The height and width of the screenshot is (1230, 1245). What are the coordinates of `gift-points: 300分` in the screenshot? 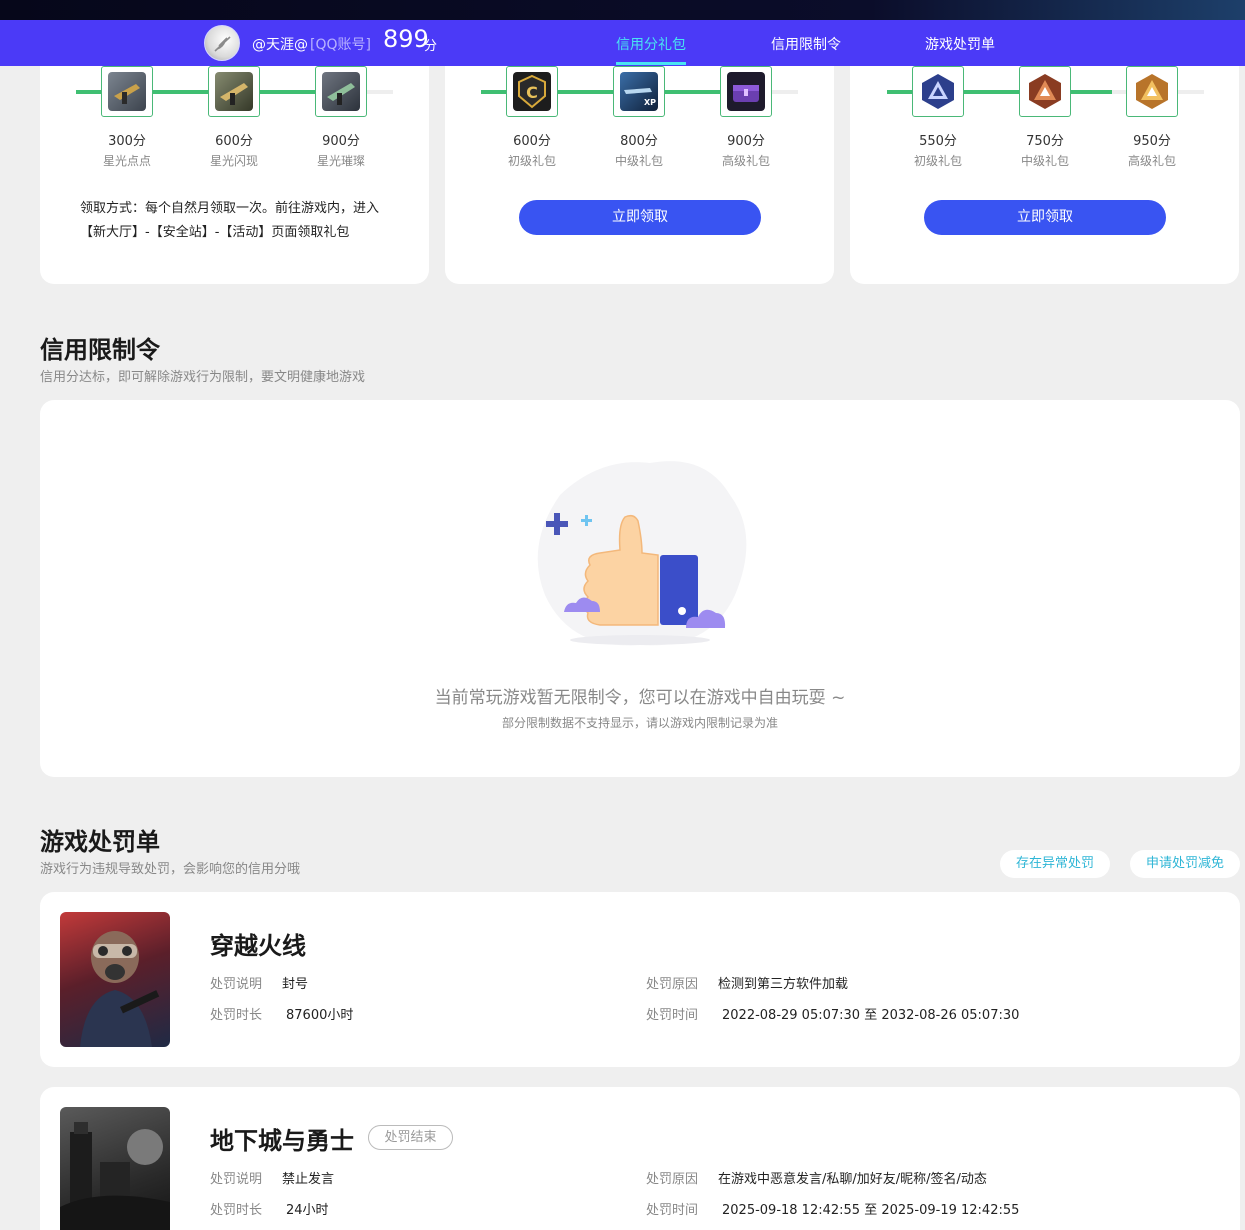 It's located at (127, 141).